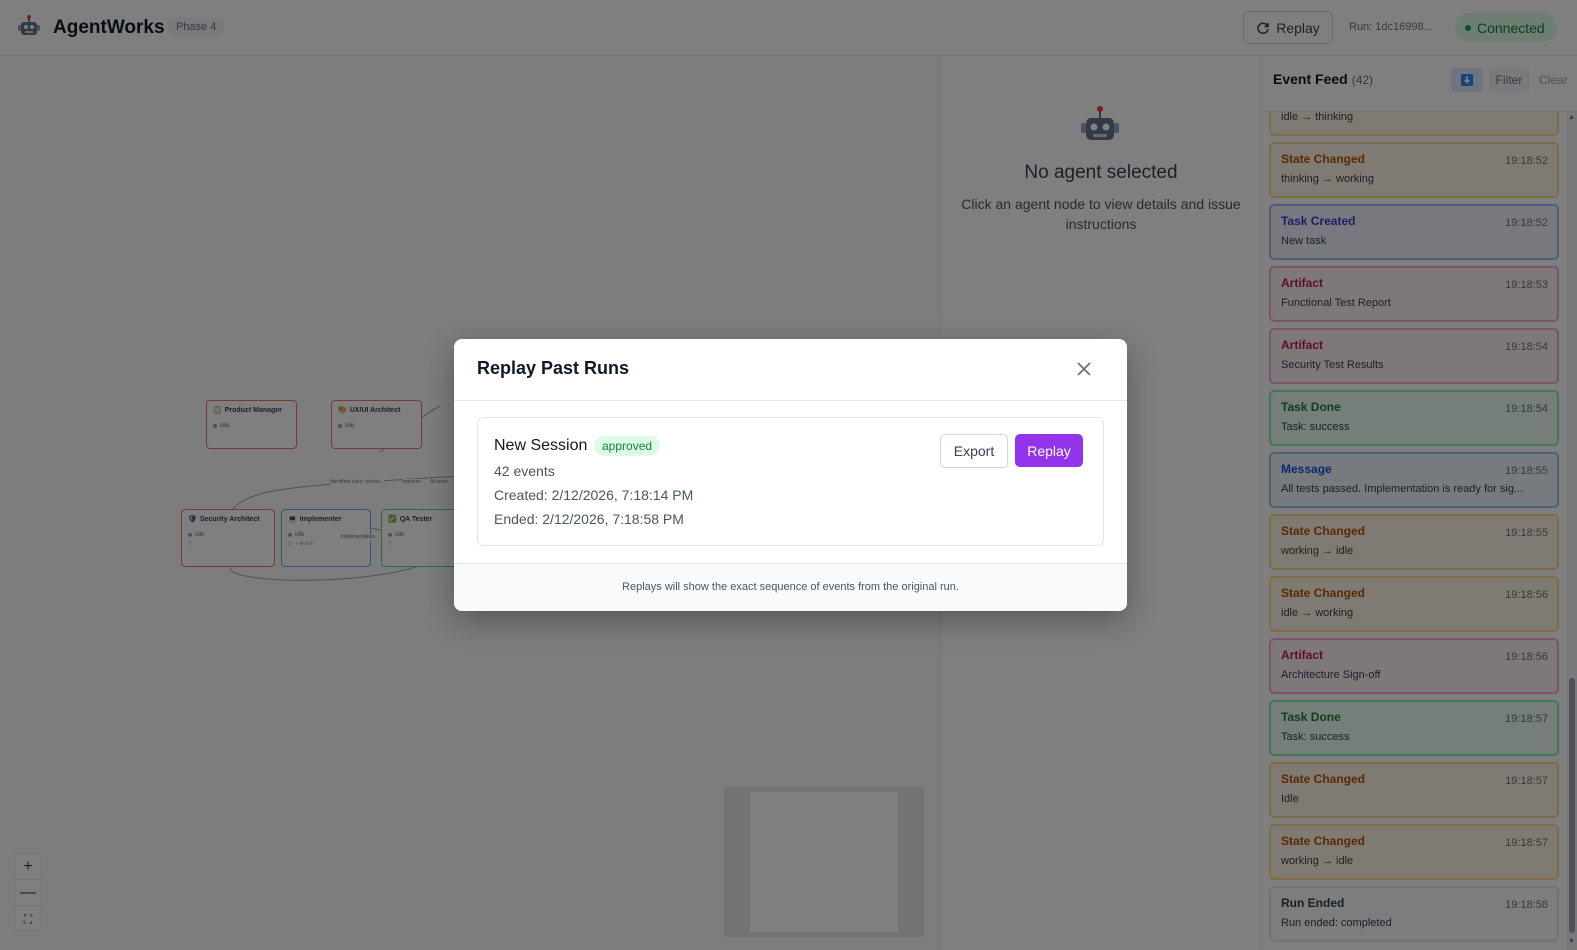  What do you see at coordinates (589, 519) in the screenshot?
I see `run-ended: Ended: 2/12/2026, 7:18:58 PM` at bounding box center [589, 519].